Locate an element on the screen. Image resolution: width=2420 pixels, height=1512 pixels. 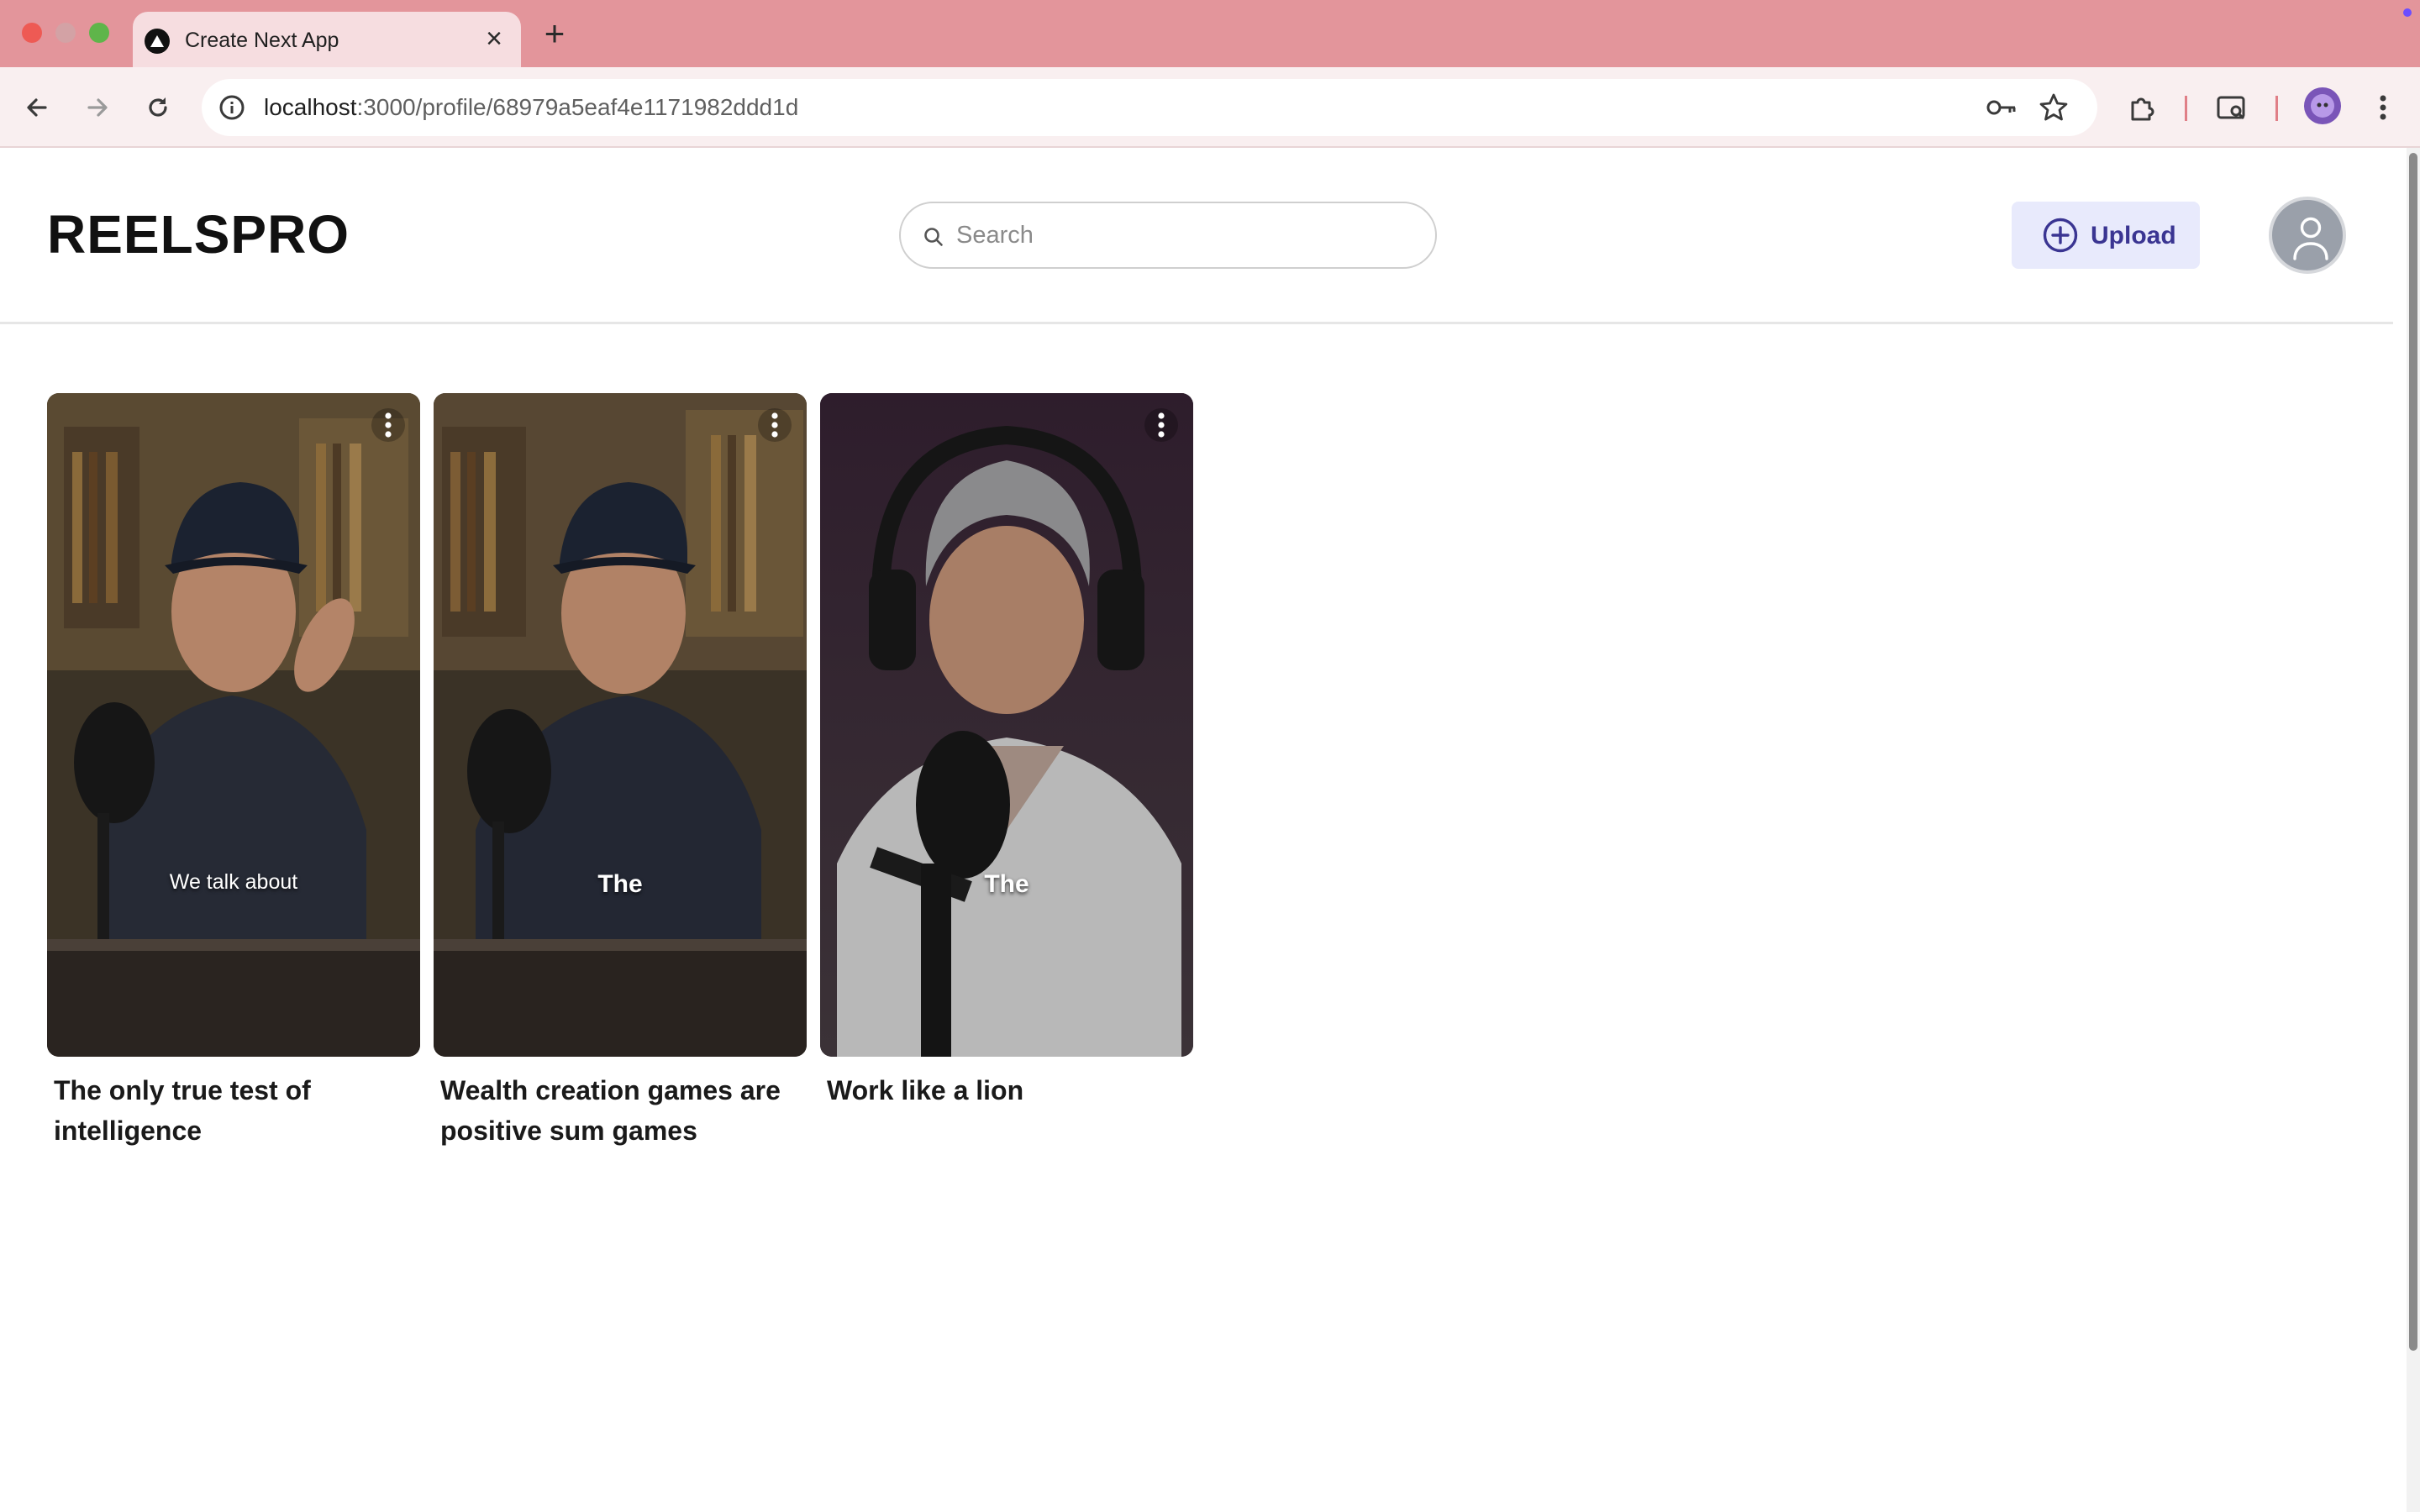
new-tab-button: + is located at coordinates (554, 33).